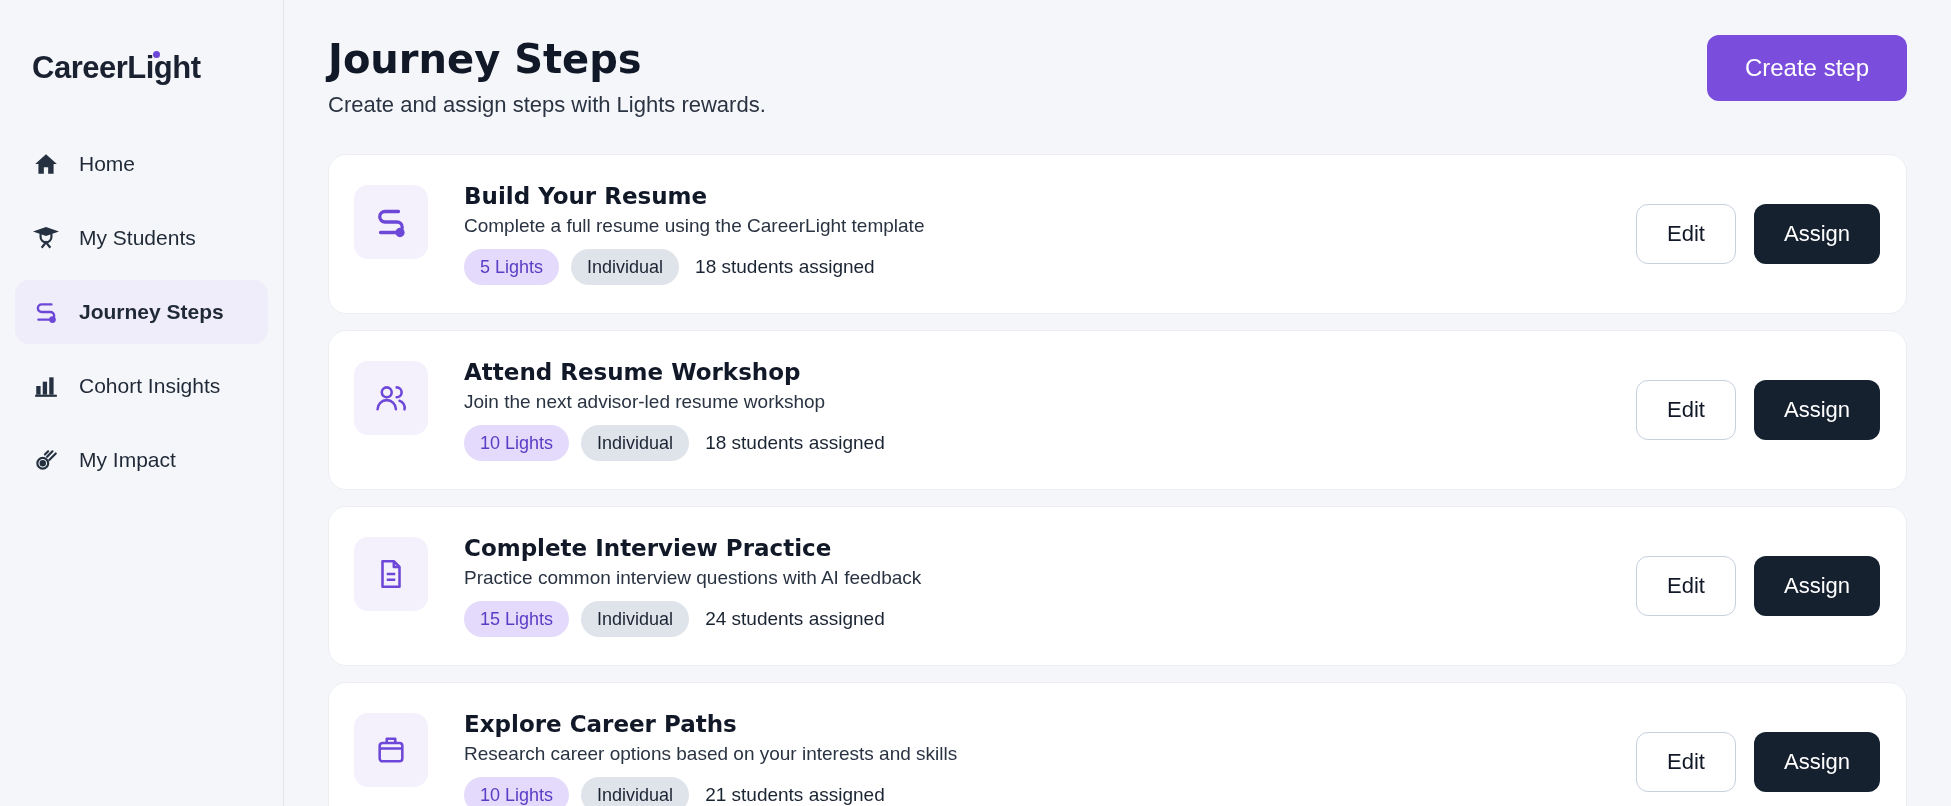 The height and width of the screenshot is (806, 1951). I want to click on create-step-button: Create step, so click(1806, 68).